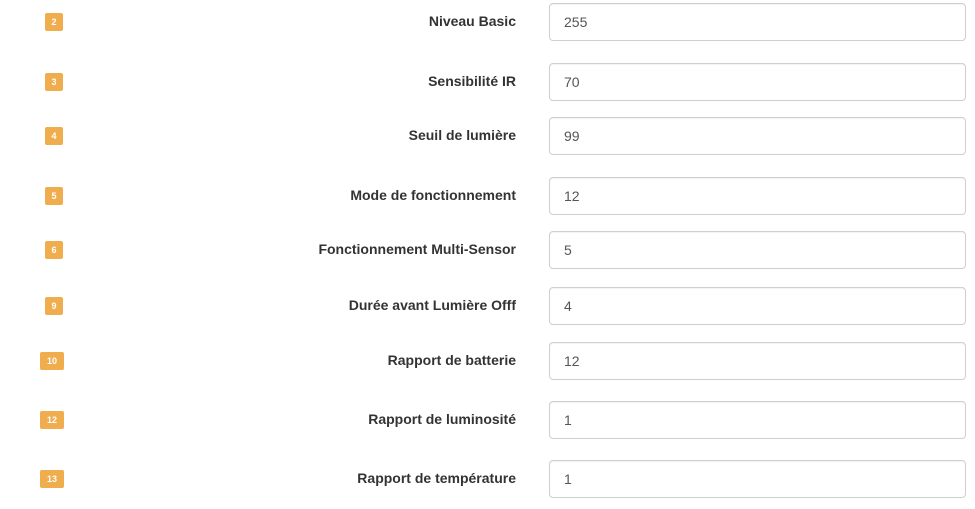  What do you see at coordinates (54, 250) in the screenshot?
I see `param-number-badge: 6` at bounding box center [54, 250].